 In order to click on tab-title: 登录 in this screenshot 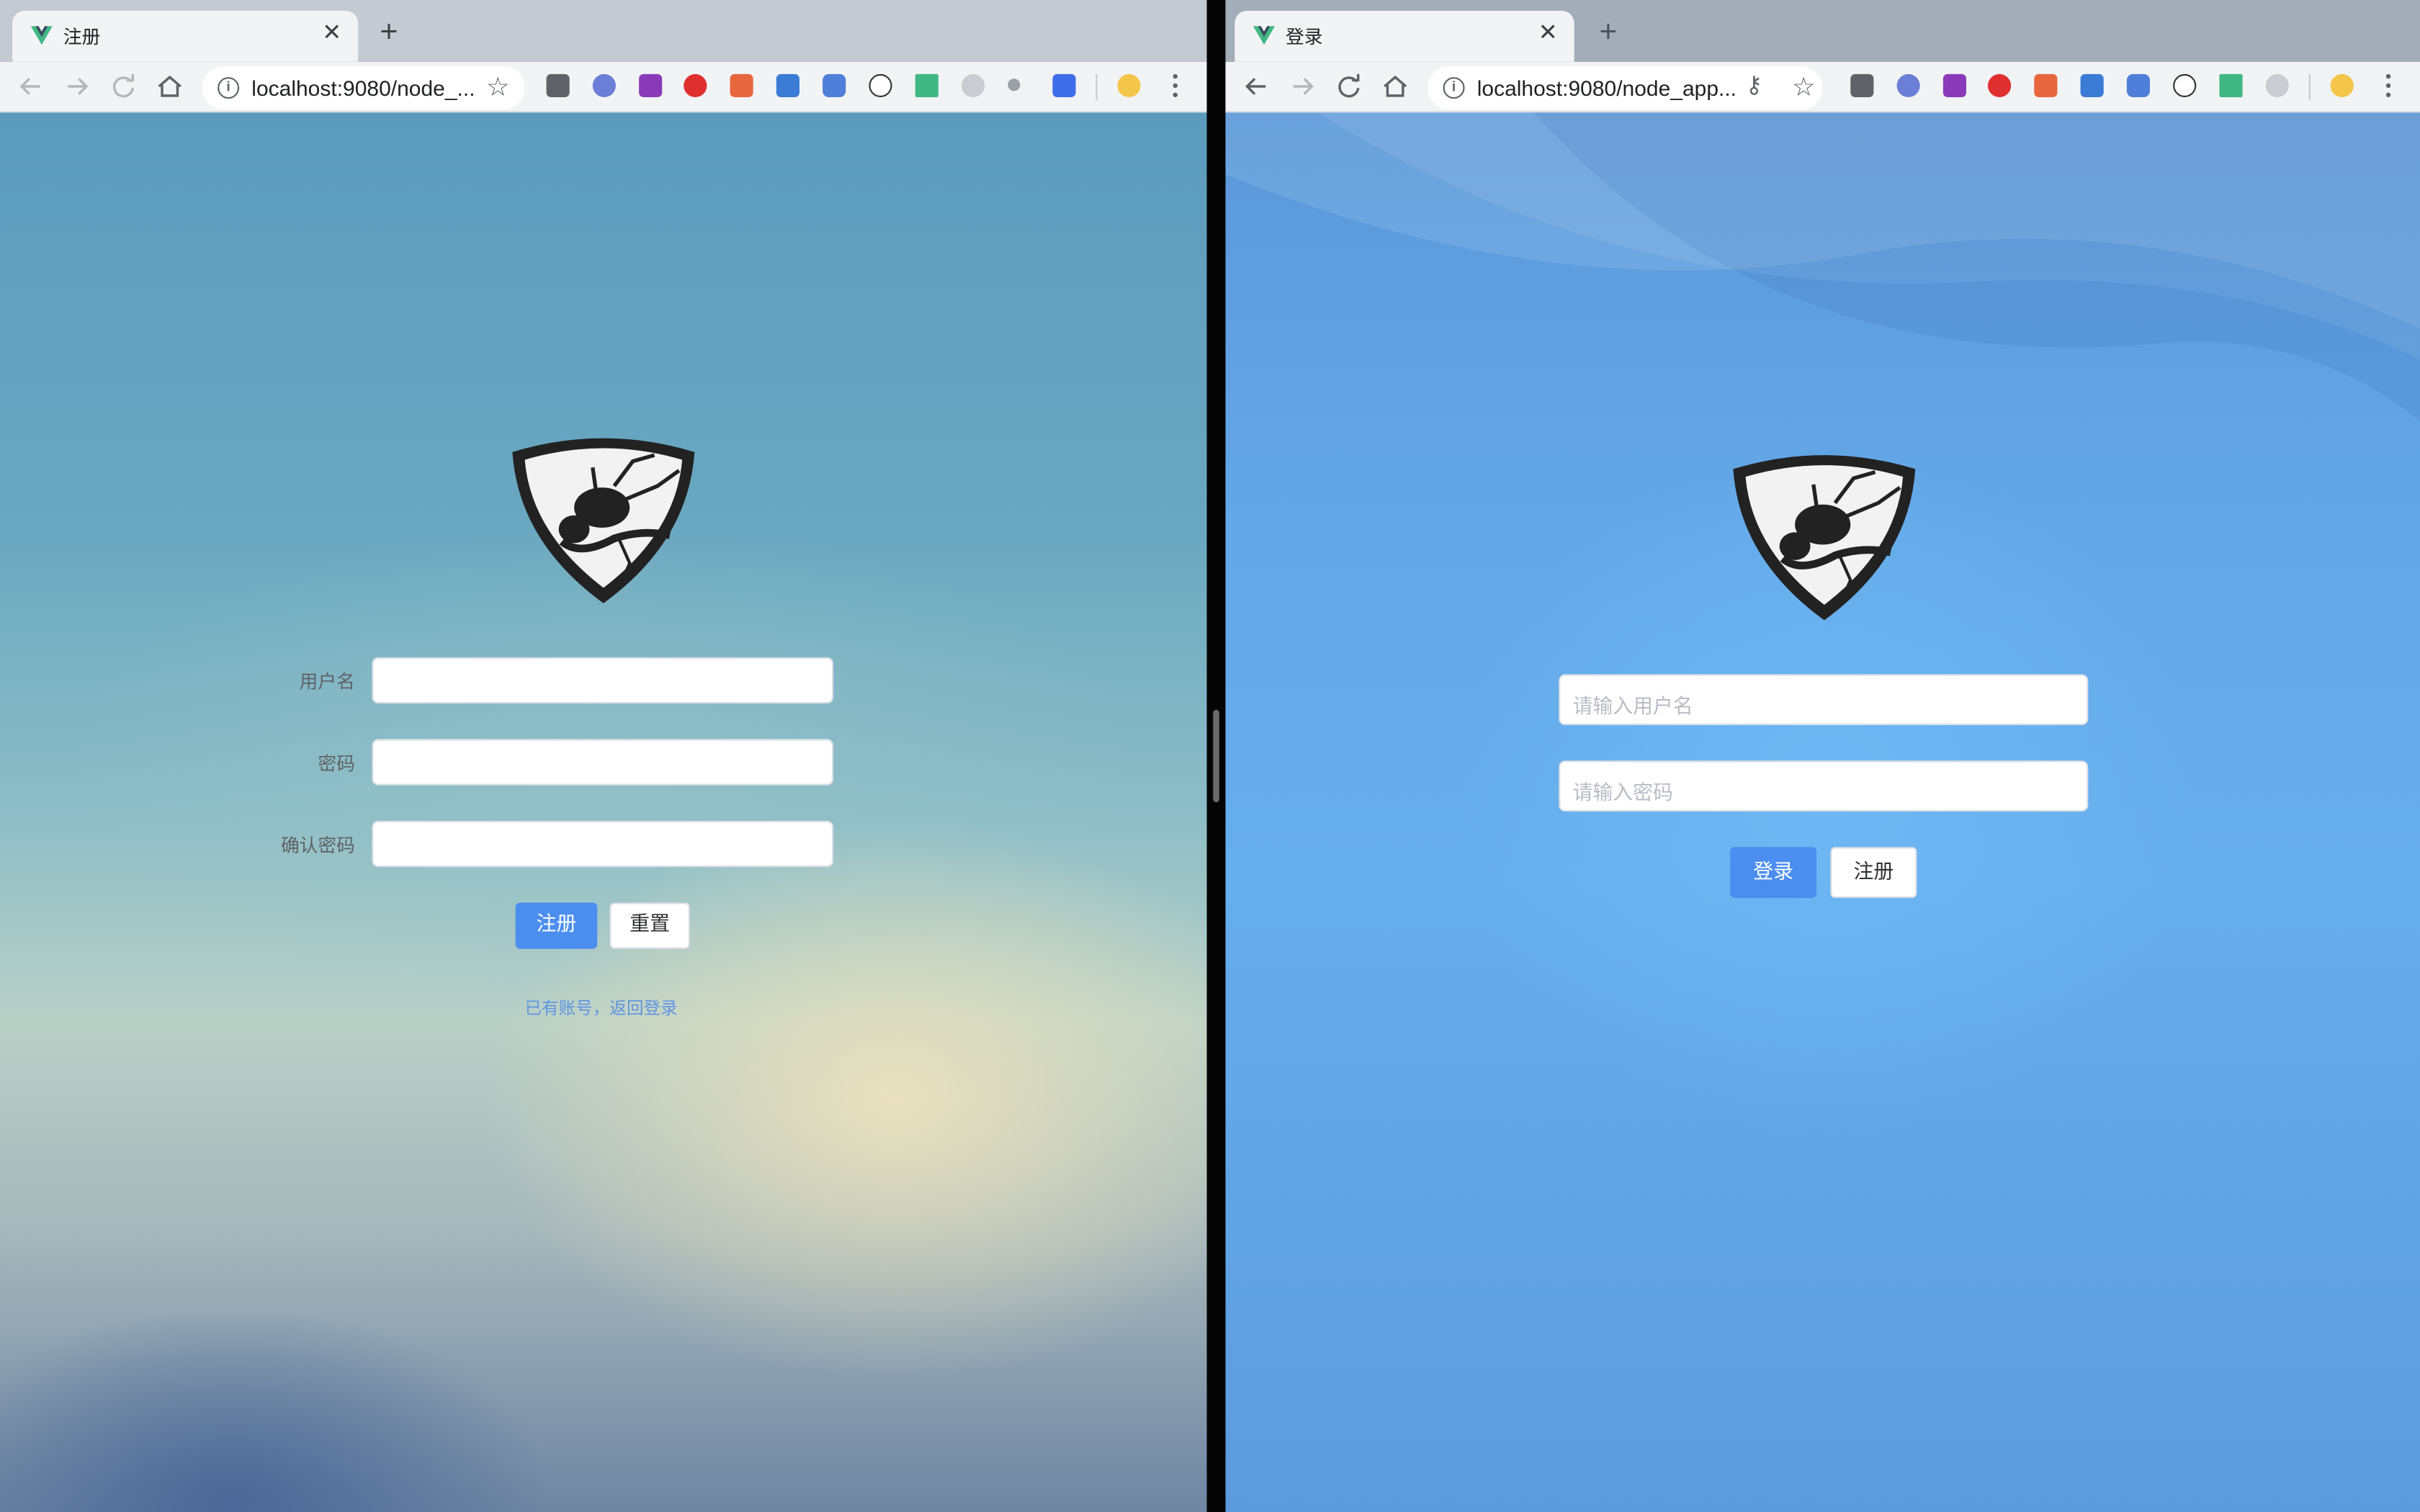, I will do `click(1304, 37)`.